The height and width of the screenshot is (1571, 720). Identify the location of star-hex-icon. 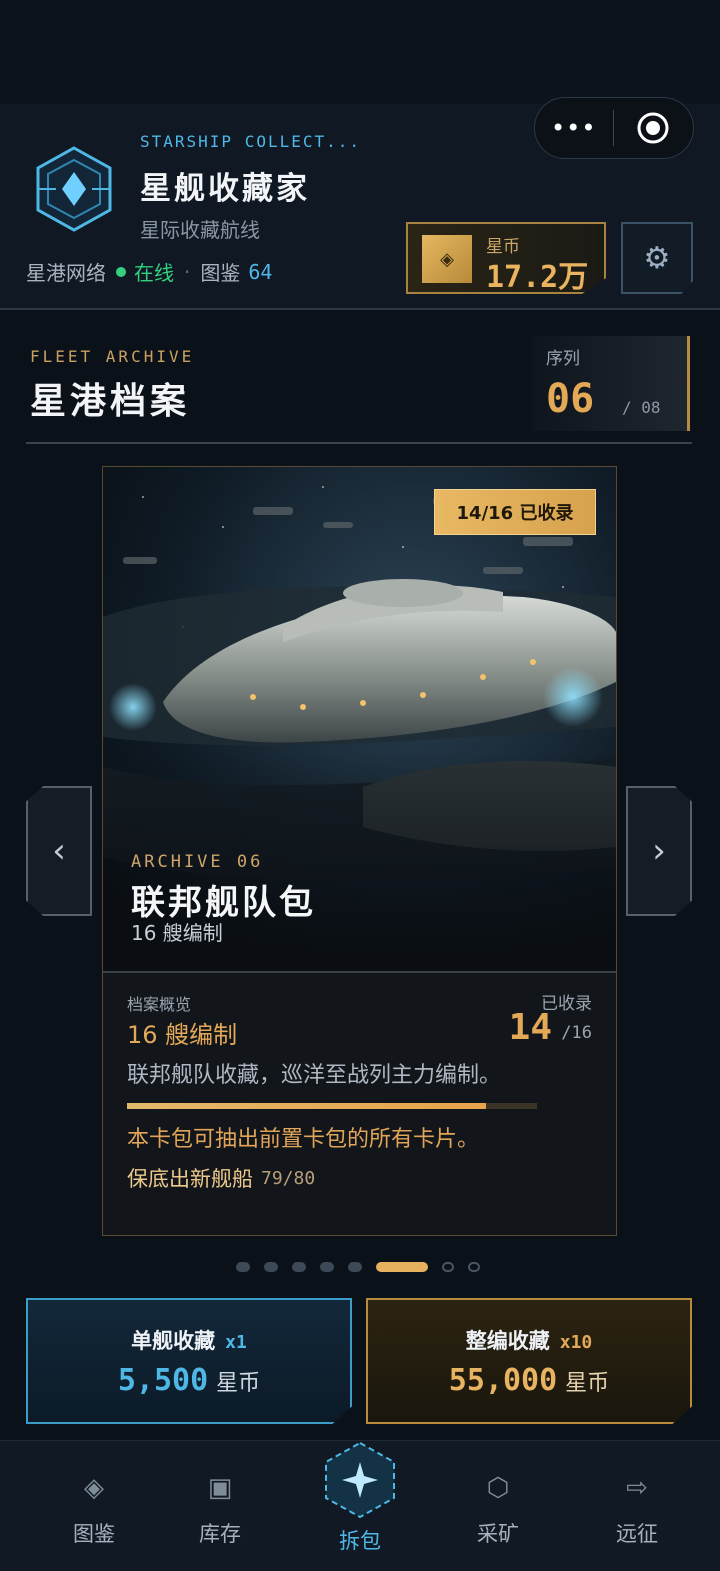
(360, 1480).